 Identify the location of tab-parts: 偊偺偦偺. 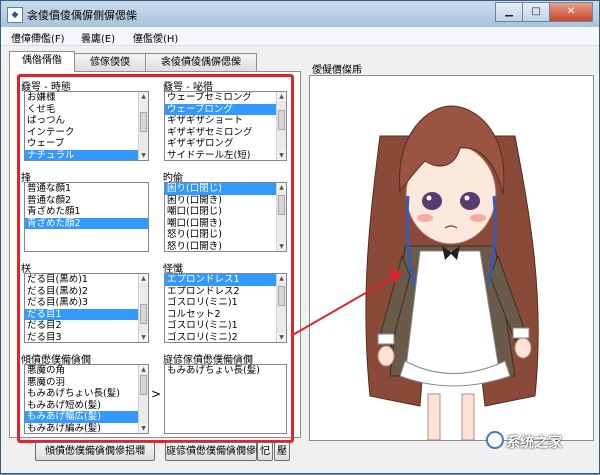
(42, 61).